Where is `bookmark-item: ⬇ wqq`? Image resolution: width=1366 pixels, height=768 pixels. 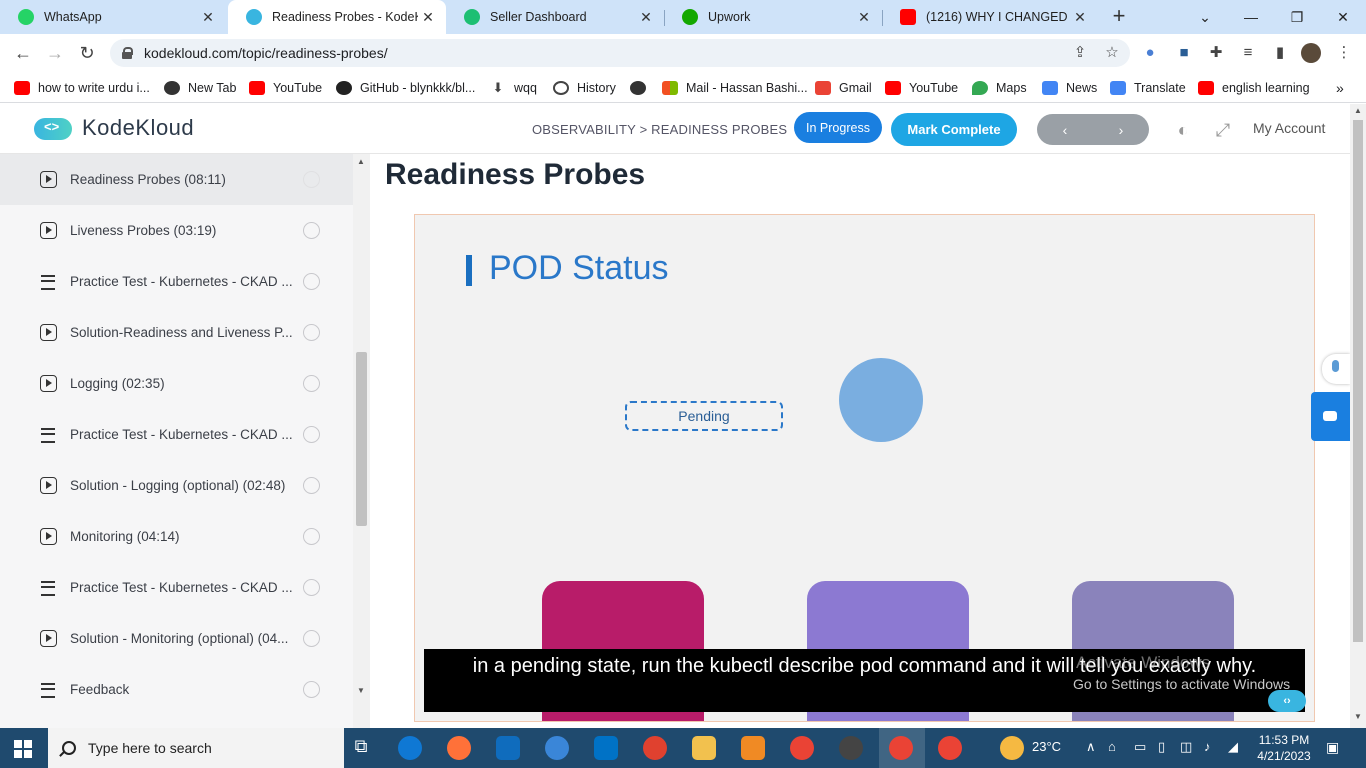 bookmark-item: ⬇ wqq is located at coordinates (513, 88).